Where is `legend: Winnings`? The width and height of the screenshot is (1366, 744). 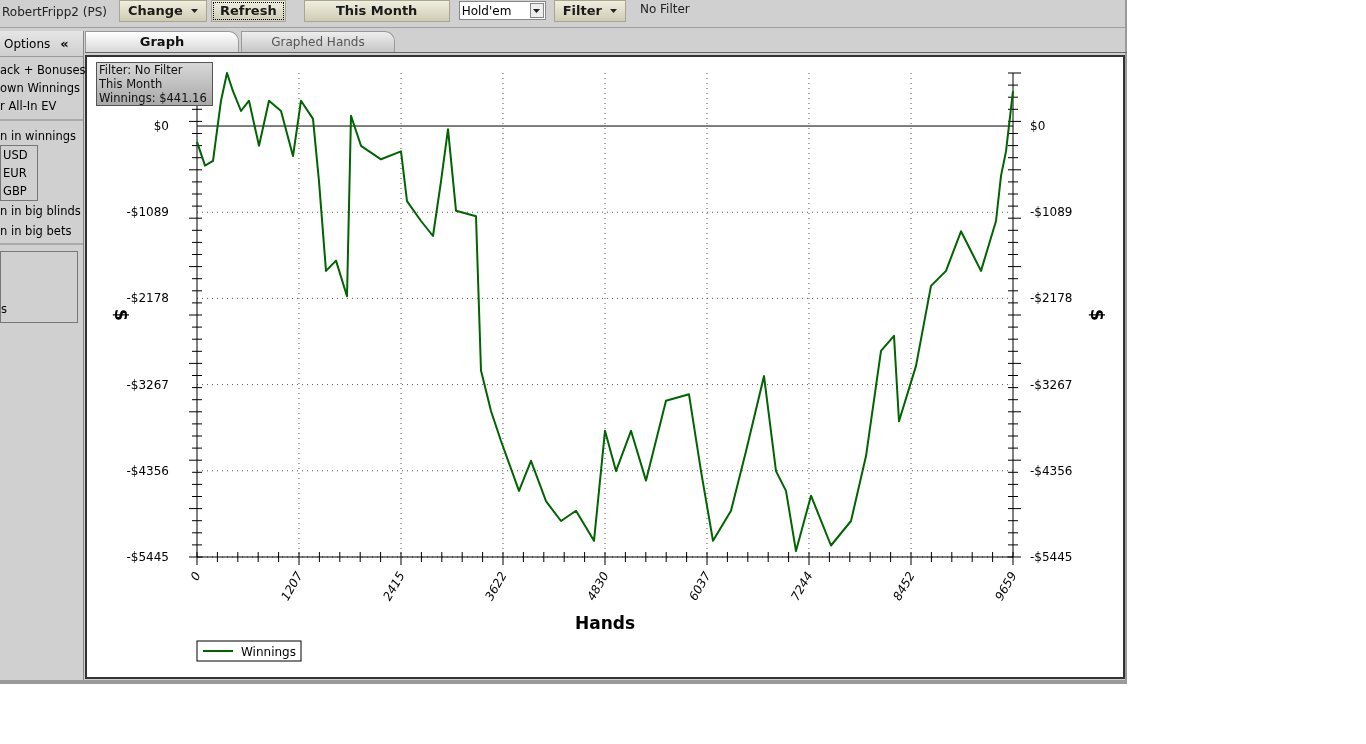
legend: Winnings is located at coordinates (249, 651).